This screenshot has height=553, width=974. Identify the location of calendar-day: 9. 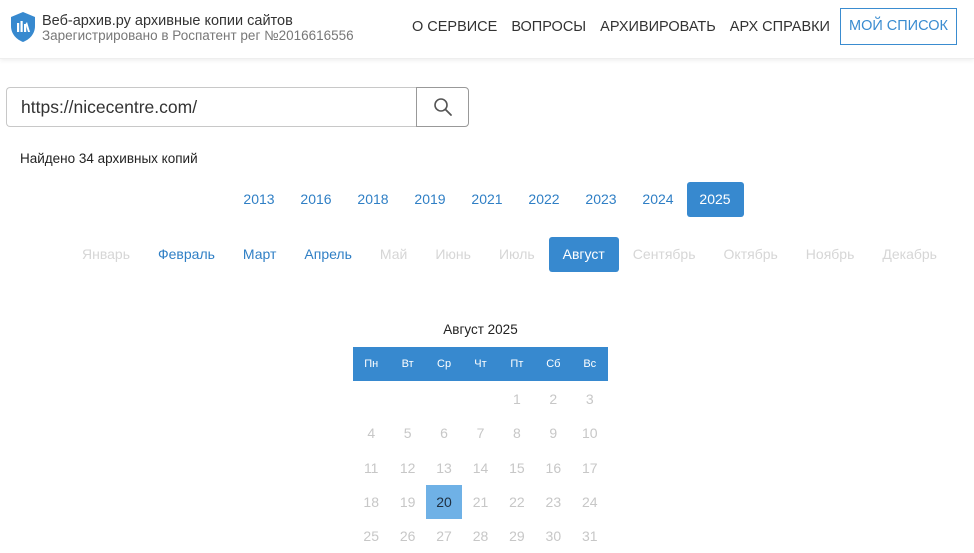
(553, 433).